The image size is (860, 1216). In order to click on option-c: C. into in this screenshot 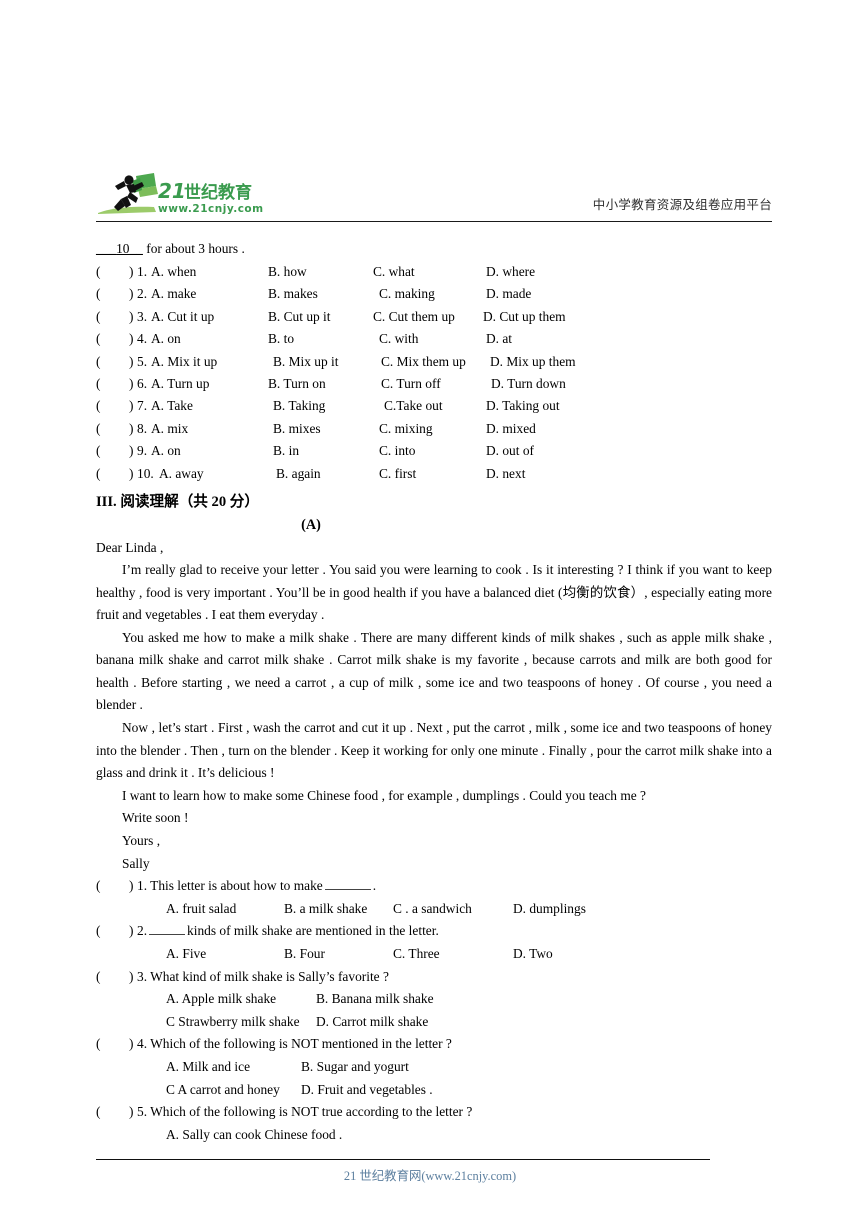, I will do `click(397, 451)`.